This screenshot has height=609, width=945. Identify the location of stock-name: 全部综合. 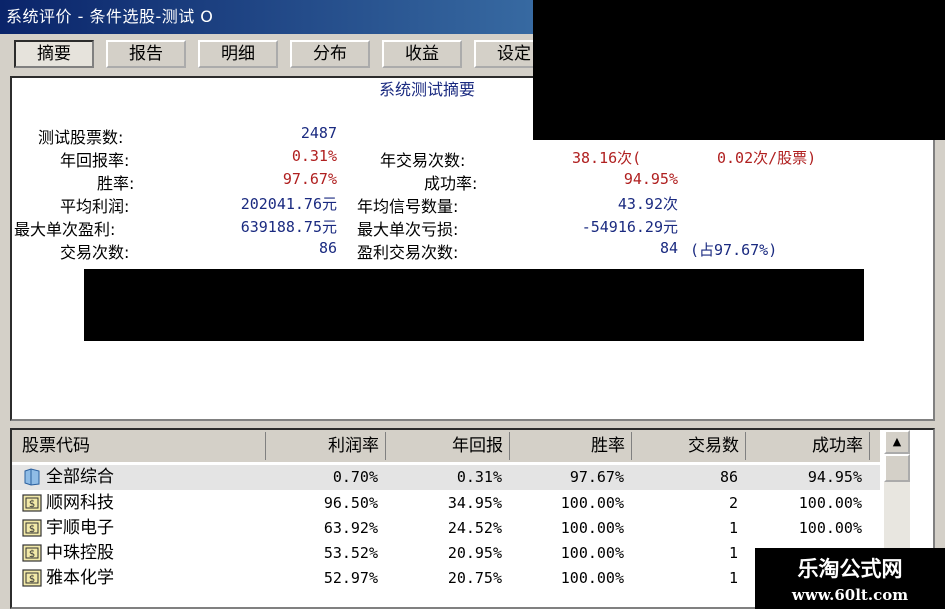
(80, 477).